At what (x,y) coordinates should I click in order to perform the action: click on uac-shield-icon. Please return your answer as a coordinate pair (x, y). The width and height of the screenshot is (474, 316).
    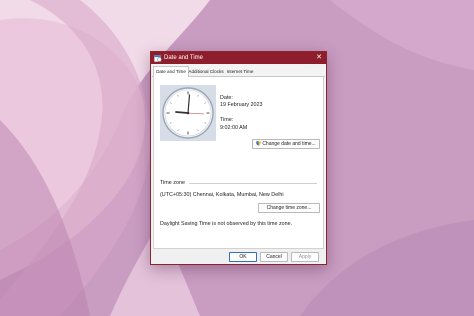
    Looking at the image, I should click on (259, 143).